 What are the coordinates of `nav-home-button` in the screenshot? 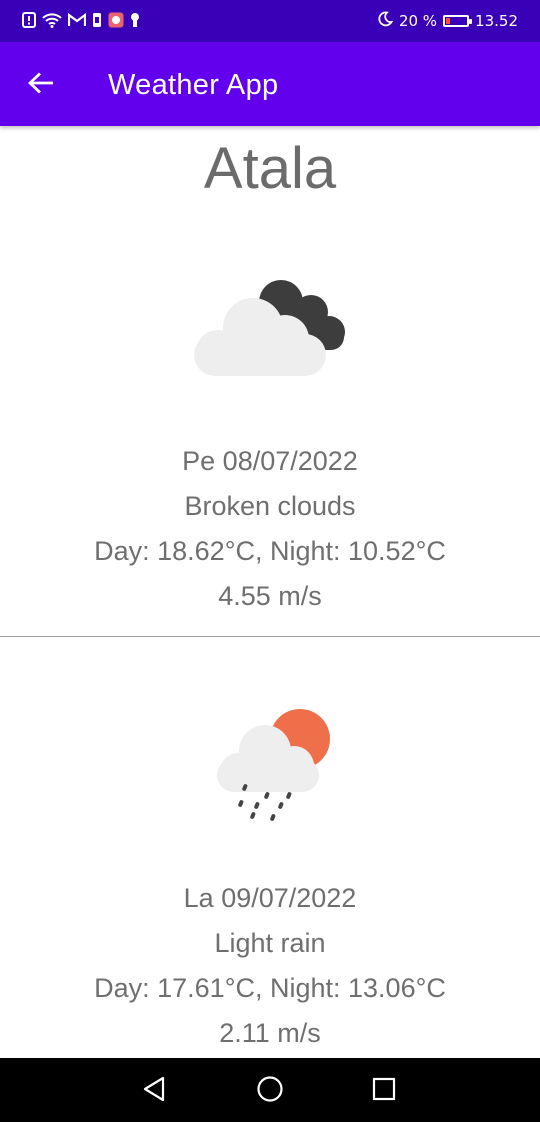 It's located at (270, 1091).